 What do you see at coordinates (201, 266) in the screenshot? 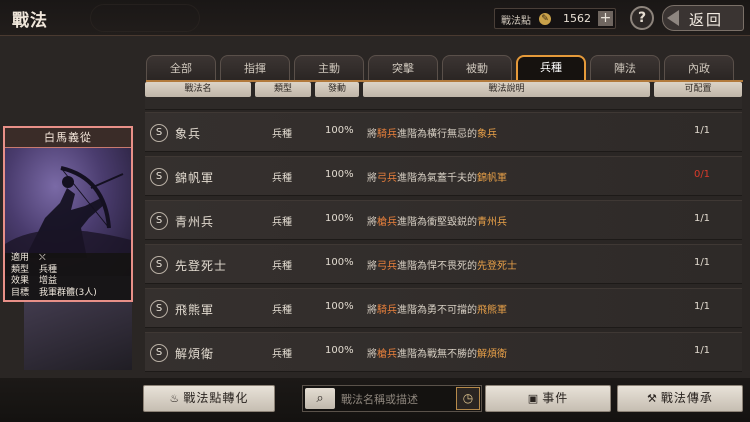
I see `tactic-name: 先登死士` at bounding box center [201, 266].